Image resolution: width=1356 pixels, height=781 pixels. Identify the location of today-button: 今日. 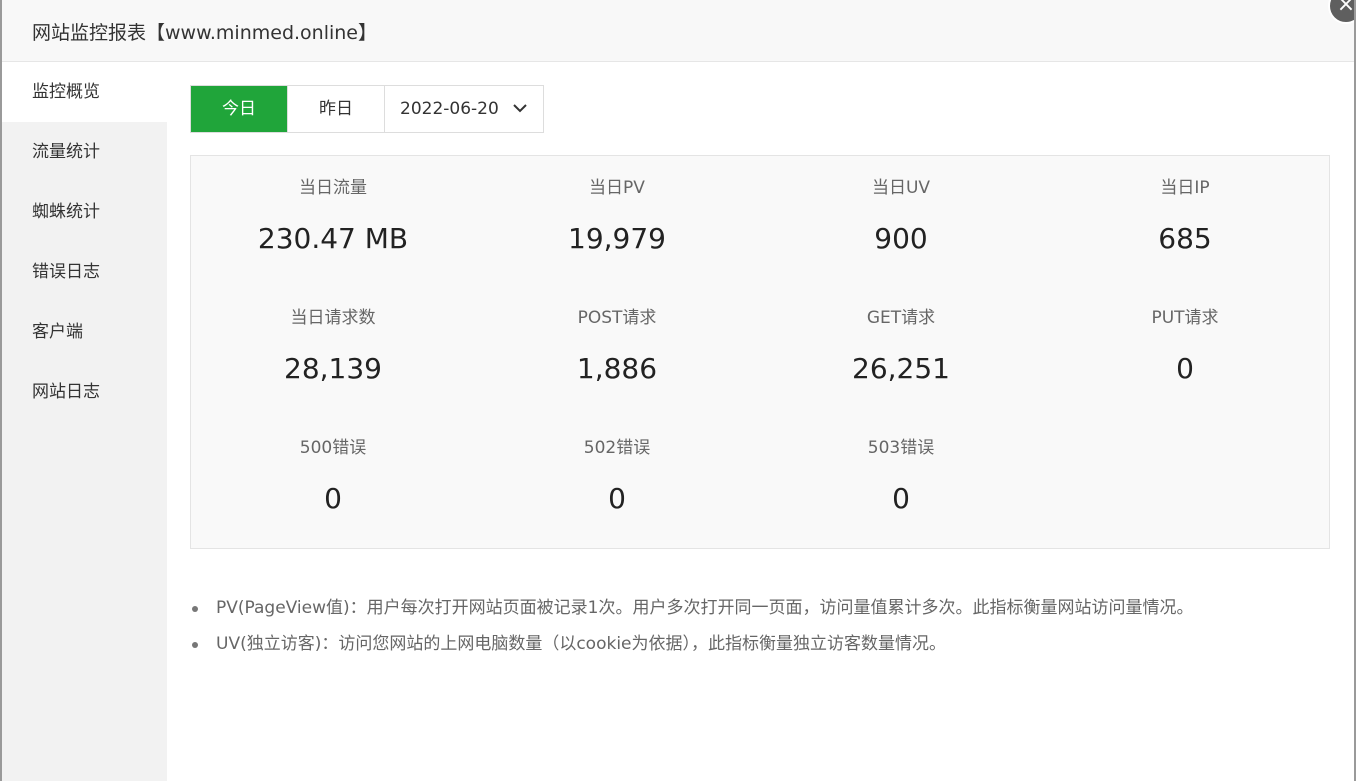
(239, 109).